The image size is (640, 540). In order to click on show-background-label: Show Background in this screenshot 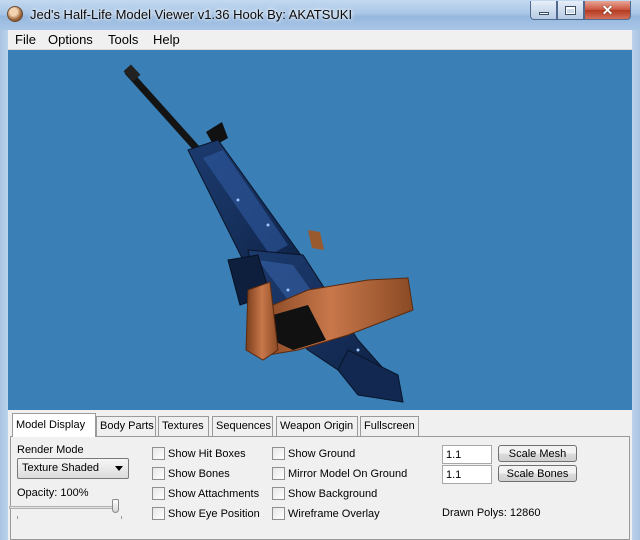, I will do `click(333, 494)`.